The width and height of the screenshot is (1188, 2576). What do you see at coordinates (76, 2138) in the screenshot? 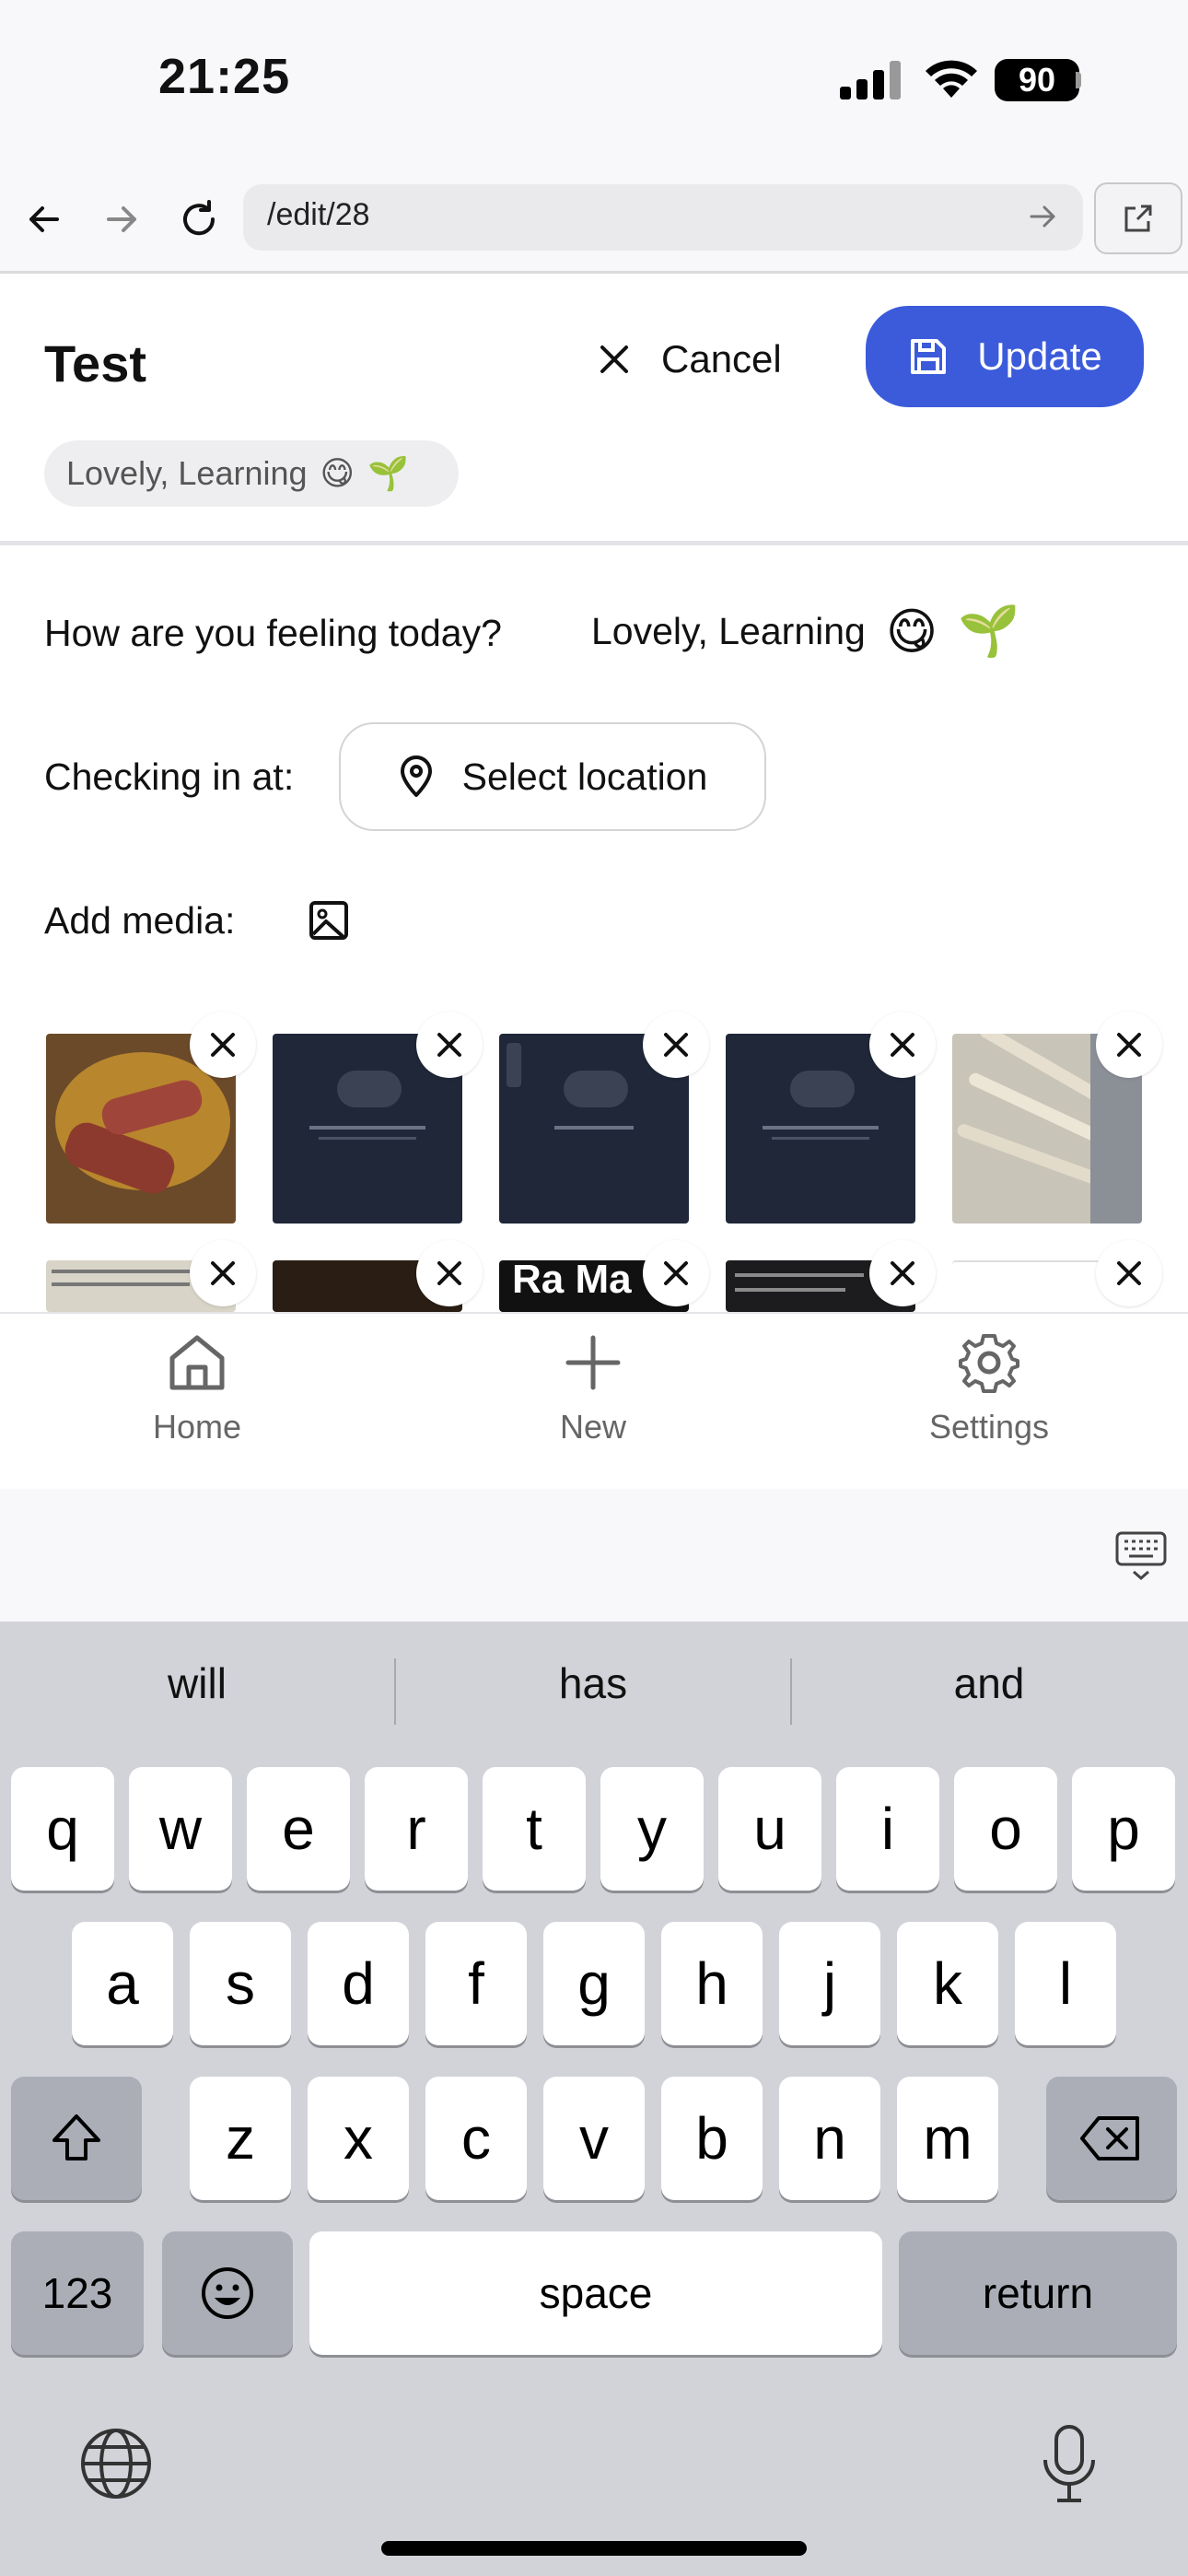
I see `shift-key` at bounding box center [76, 2138].